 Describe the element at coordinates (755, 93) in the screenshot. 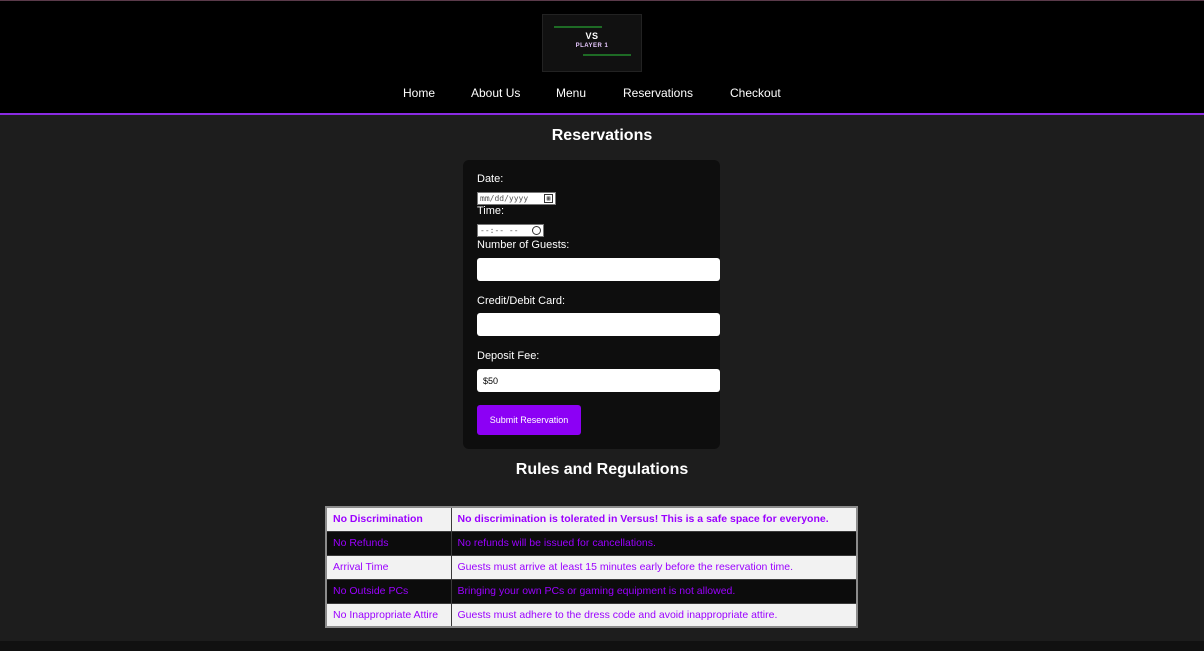

I see `nav-checkout: Checkout` at that location.